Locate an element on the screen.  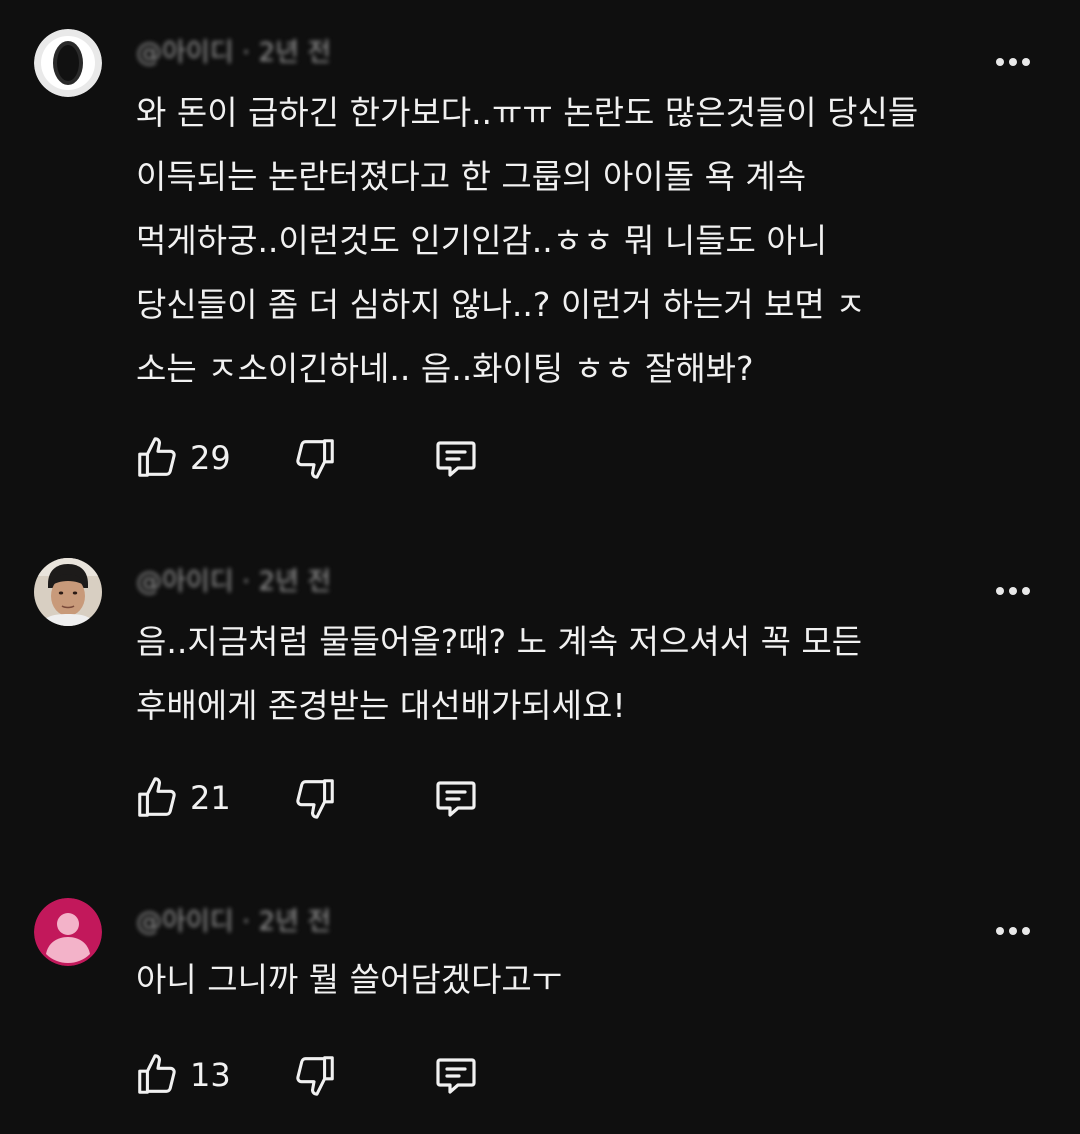
comment-line: 당신들이 좀 더 심하지 않나..? 이런거 하는거 보면 ㅈ is located at coordinates (501, 304).